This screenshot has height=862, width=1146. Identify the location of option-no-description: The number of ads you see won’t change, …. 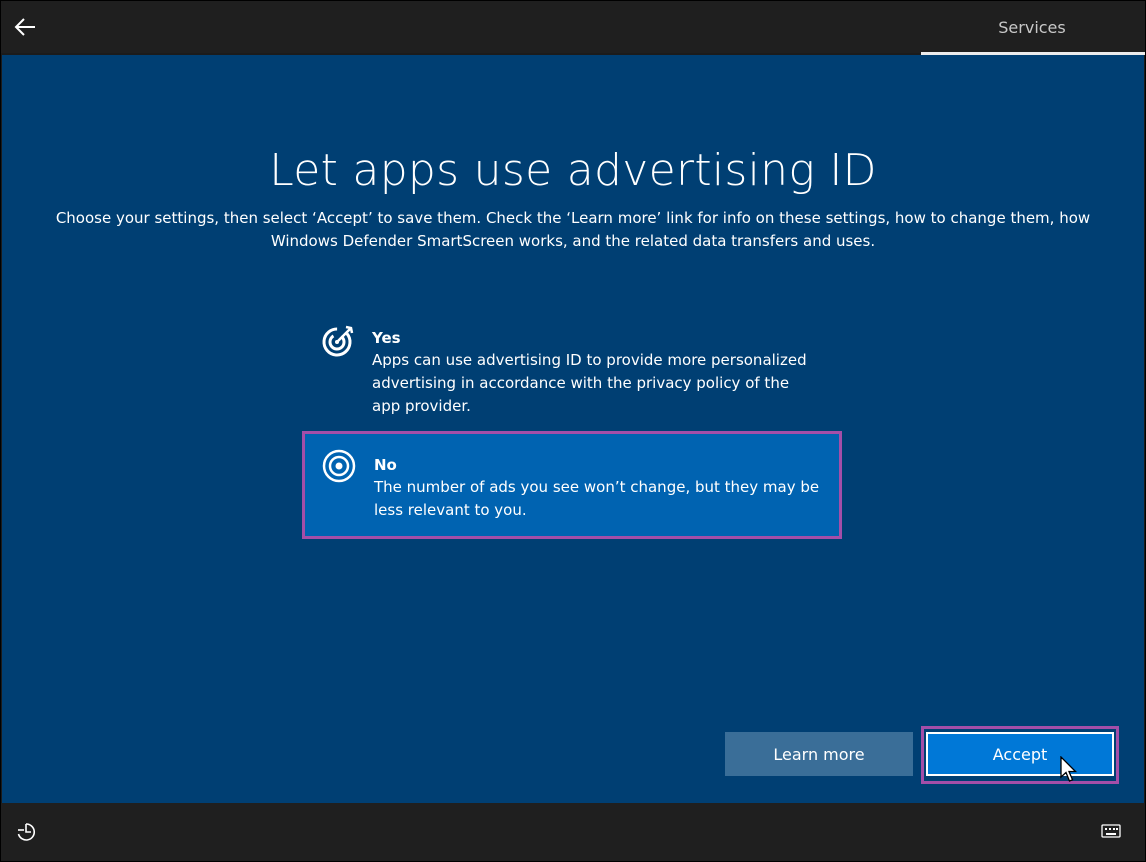
(597, 498).